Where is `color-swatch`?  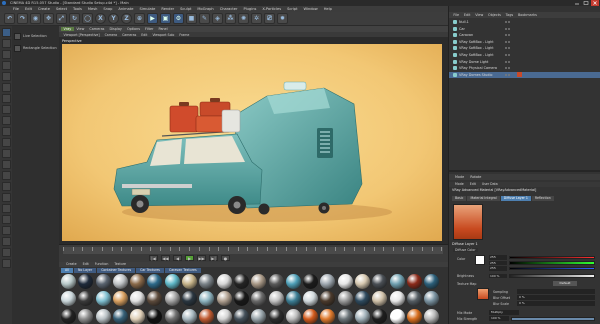 color-swatch is located at coordinates (480, 260).